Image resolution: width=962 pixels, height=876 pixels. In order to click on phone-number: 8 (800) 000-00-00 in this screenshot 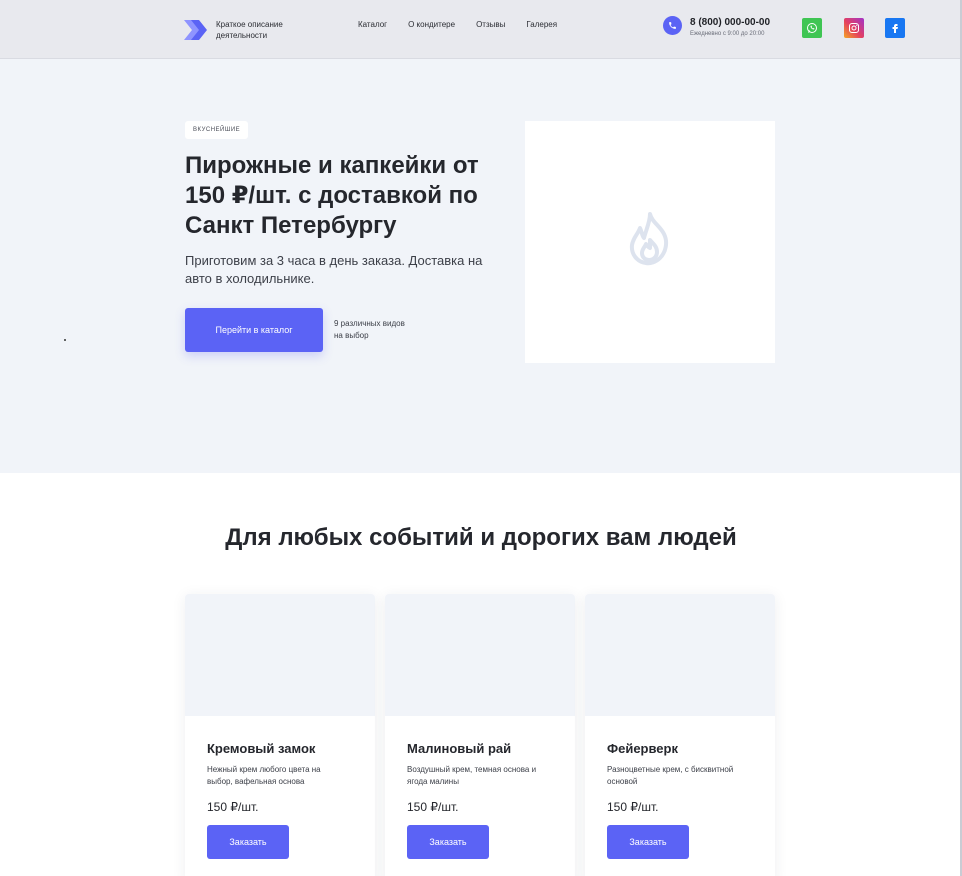, I will do `click(730, 22)`.